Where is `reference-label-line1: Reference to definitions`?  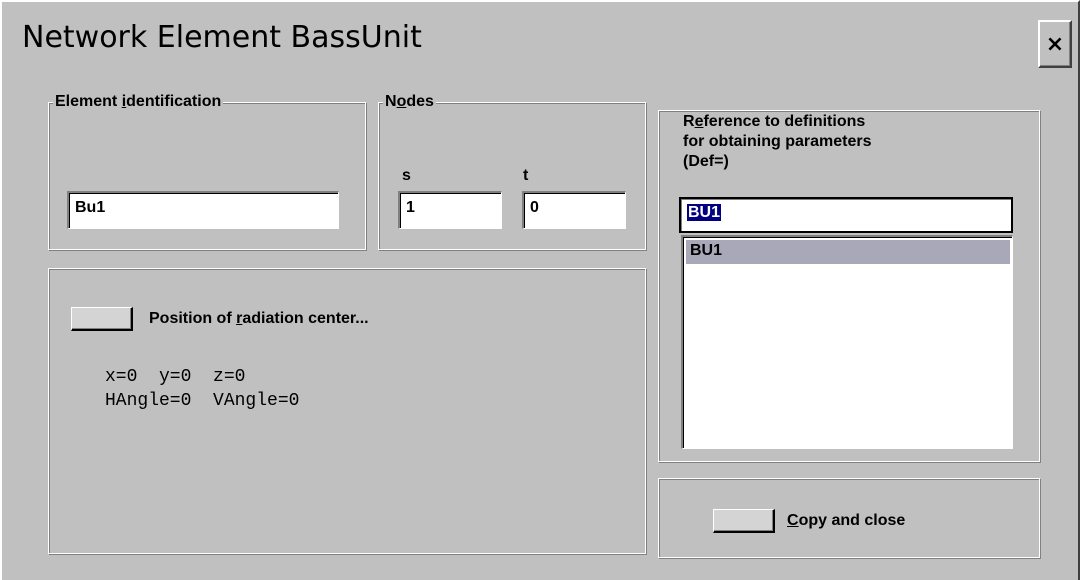
reference-label-line1: Reference to definitions is located at coordinates (774, 122).